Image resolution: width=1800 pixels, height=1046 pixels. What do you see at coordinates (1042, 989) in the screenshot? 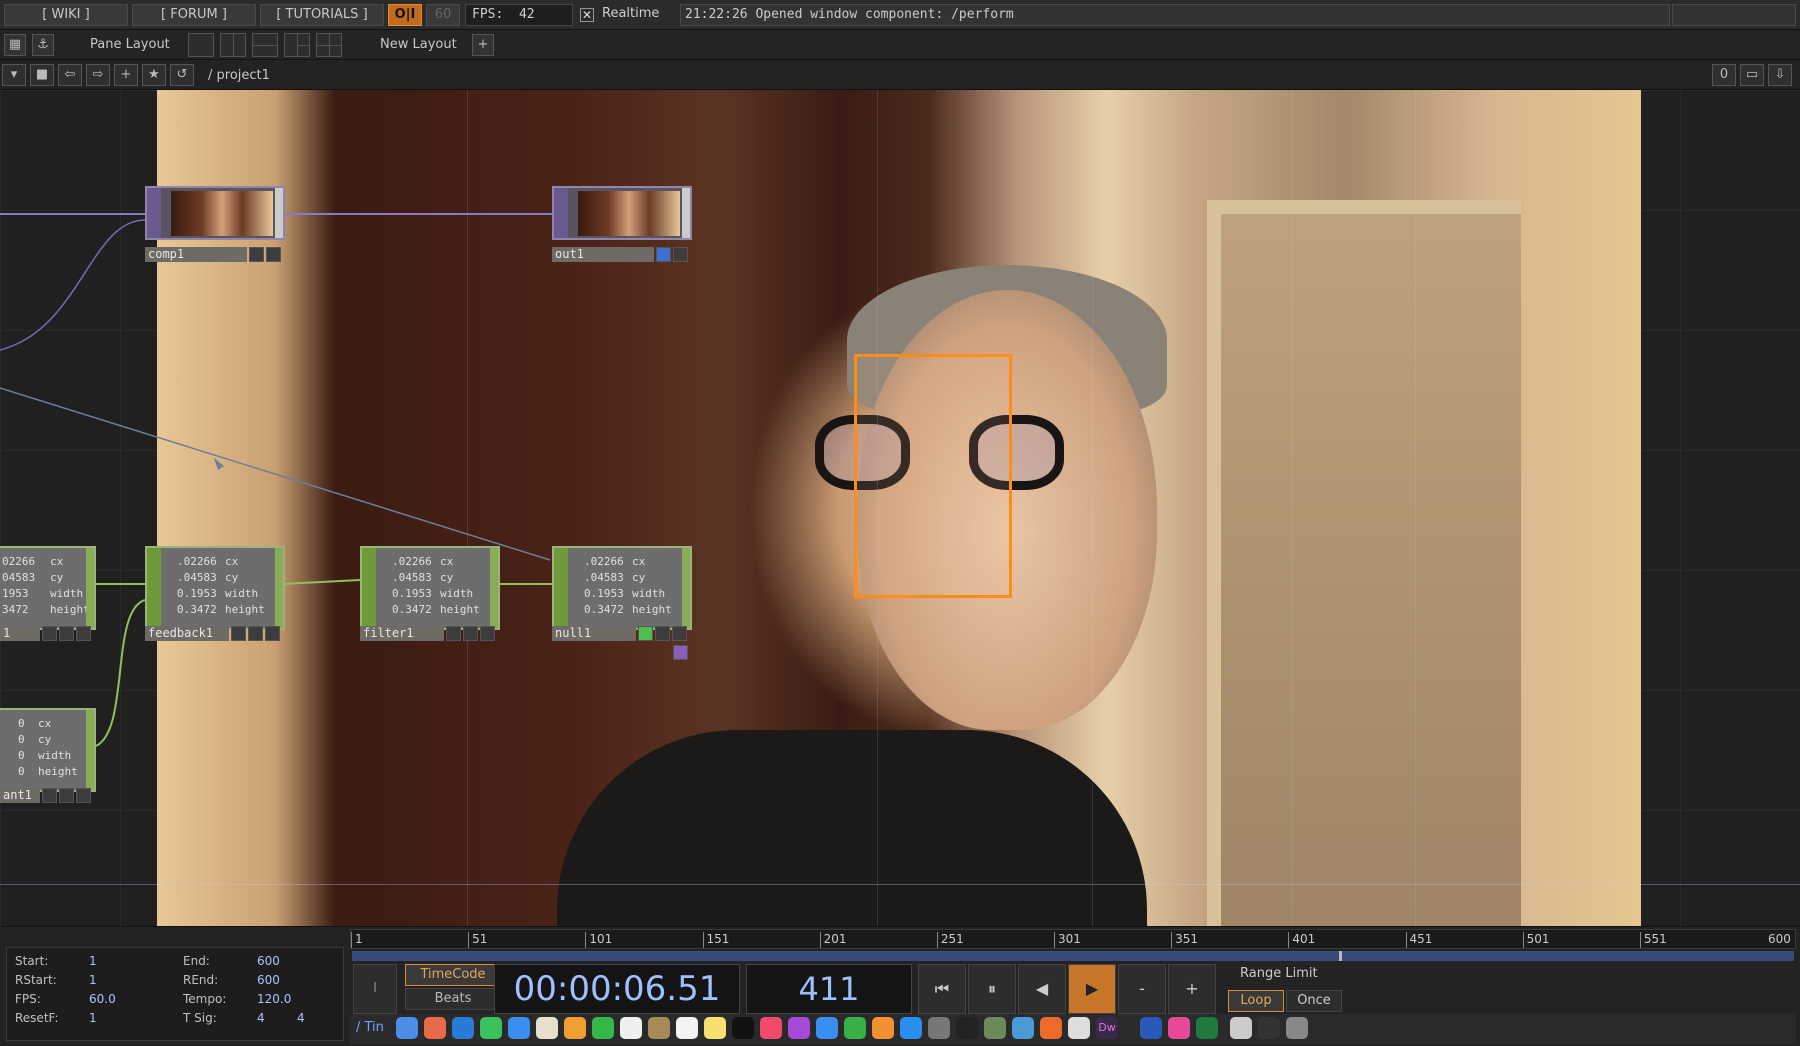
I see `step-back-icon: ◀` at bounding box center [1042, 989].